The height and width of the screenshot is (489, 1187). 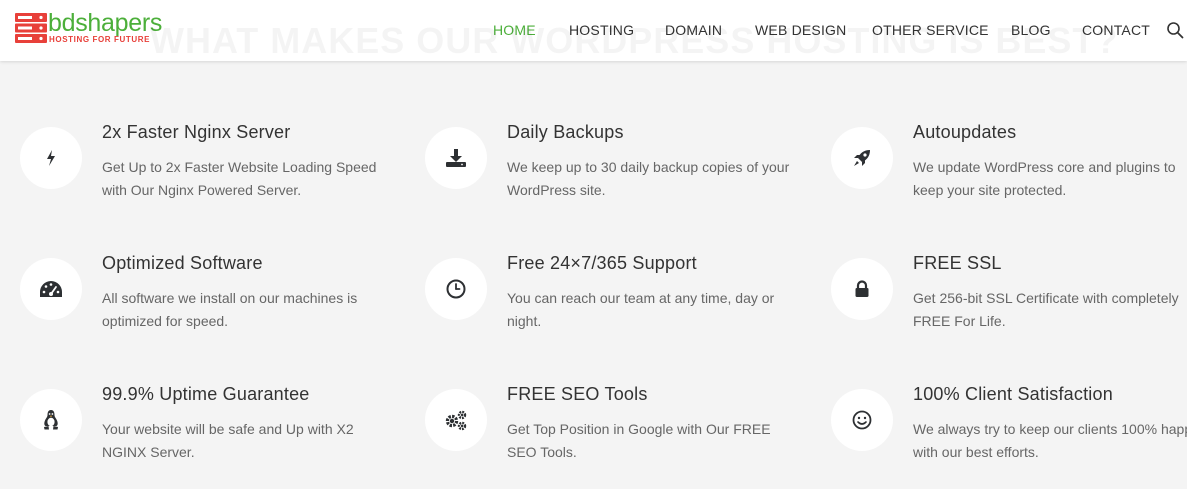 What do you see at coordinates (565, 132) in the screenshot?
I see `feature-title: Daily Backups` at bounding box center [565, 132].